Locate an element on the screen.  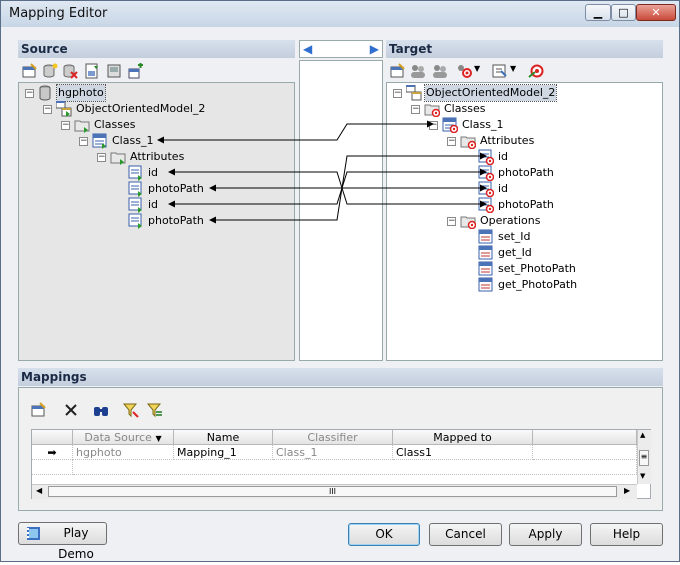
tree-node: get_Id is located at coordinates (522, 253).